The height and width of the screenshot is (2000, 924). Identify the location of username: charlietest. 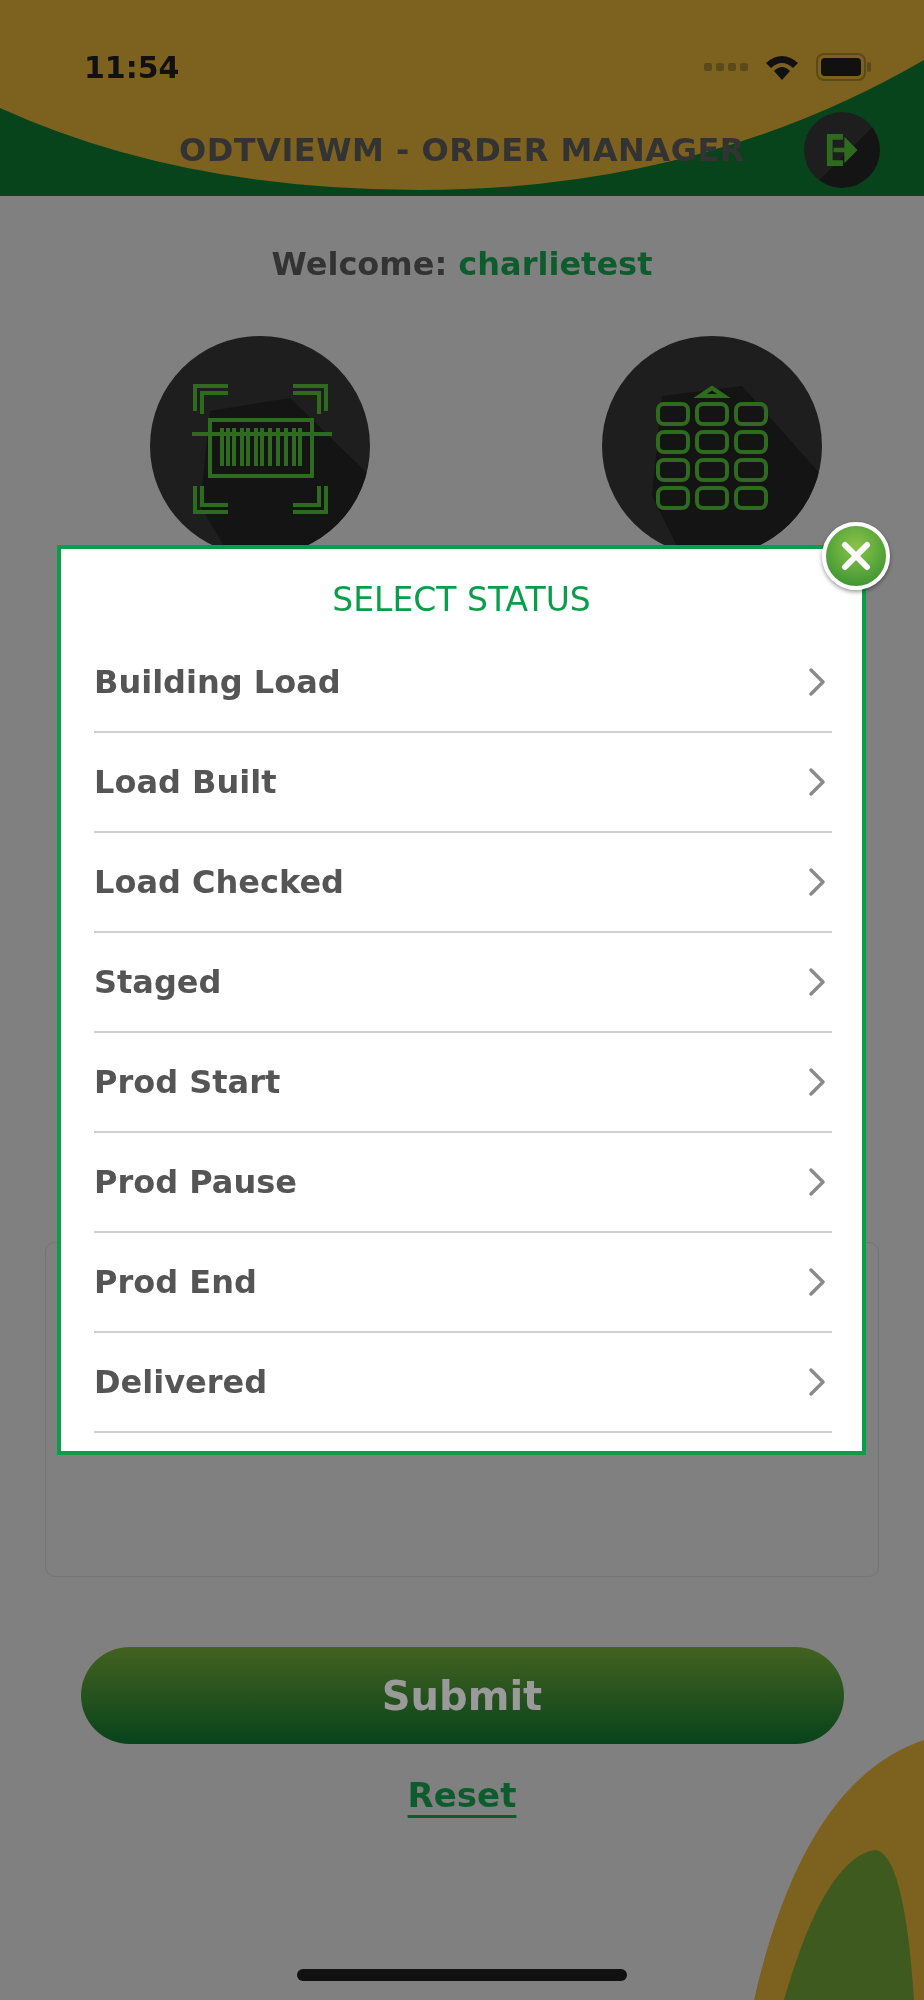
(555, 264).